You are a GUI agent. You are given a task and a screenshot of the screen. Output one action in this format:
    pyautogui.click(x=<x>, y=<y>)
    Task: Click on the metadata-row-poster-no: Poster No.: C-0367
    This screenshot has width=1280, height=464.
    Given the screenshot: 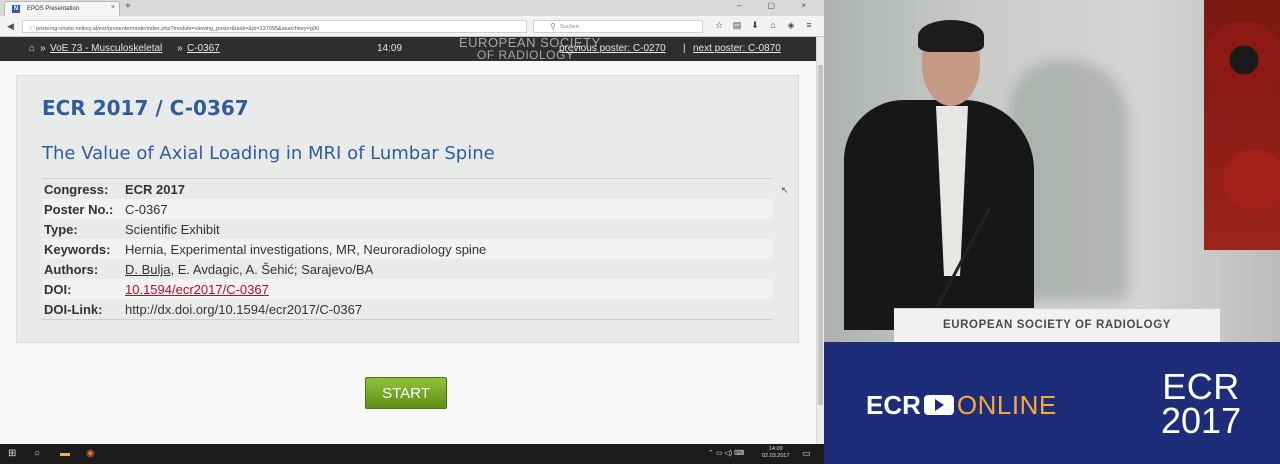 What is the action you would take?
    pyautogui.click(x=407, y=209)
    